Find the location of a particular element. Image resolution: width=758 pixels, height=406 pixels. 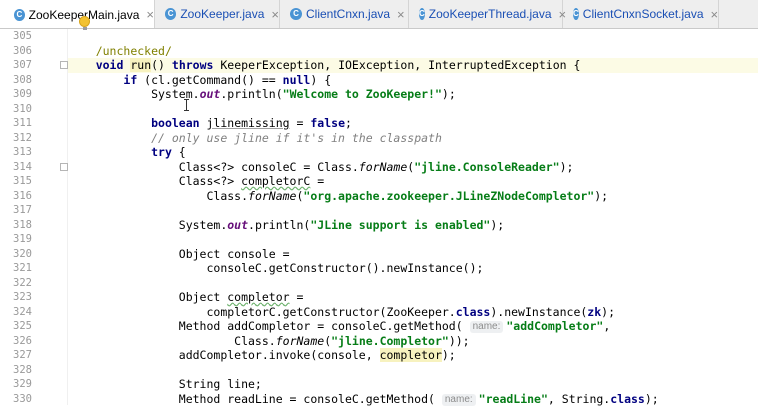

tab-clientcnxn: CClientCnxn.java× is located at coordinates (344, 14).